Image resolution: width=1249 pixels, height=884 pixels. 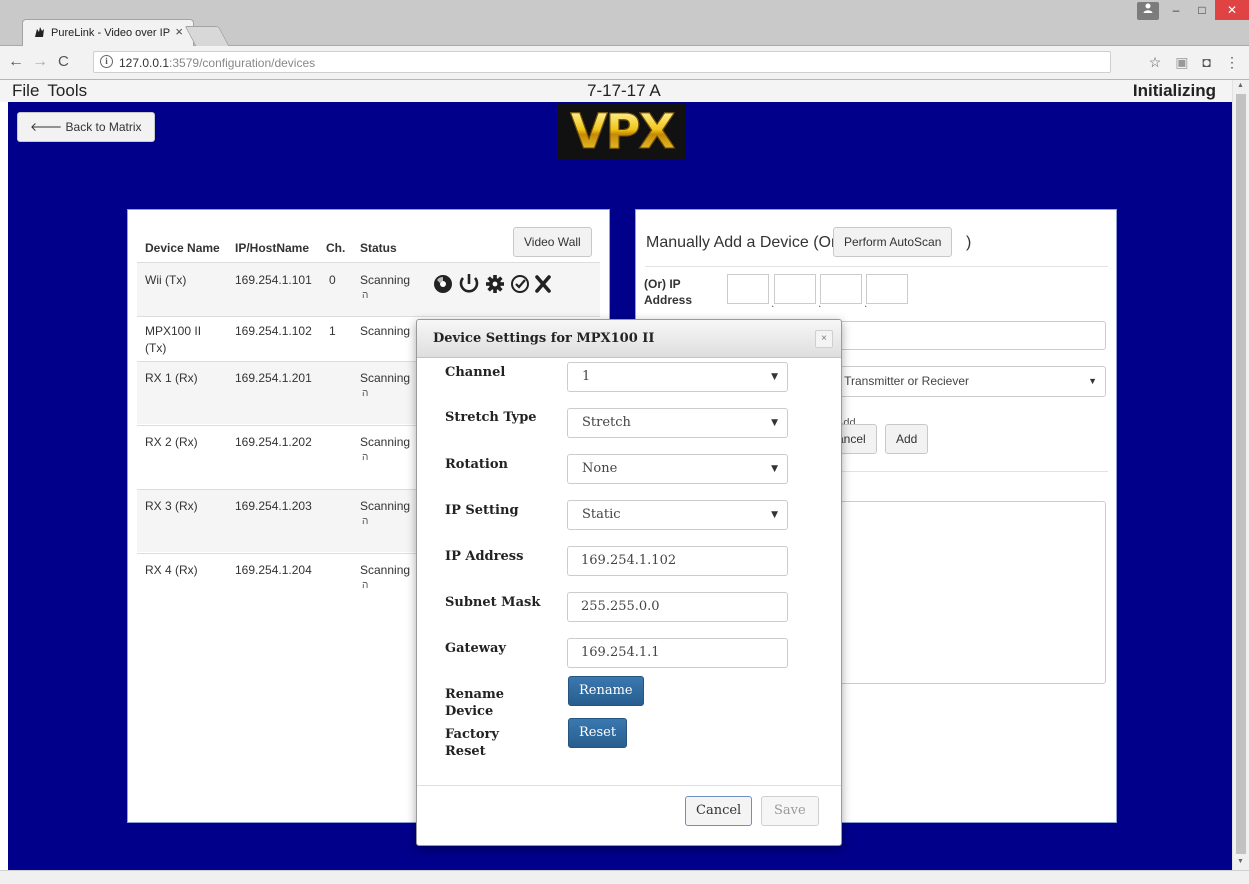 What do you see at coordinates (1232, 62) in the screenshot?
I see `menu-kebab-icon: ⋮` at bounding box center [1232, 62].